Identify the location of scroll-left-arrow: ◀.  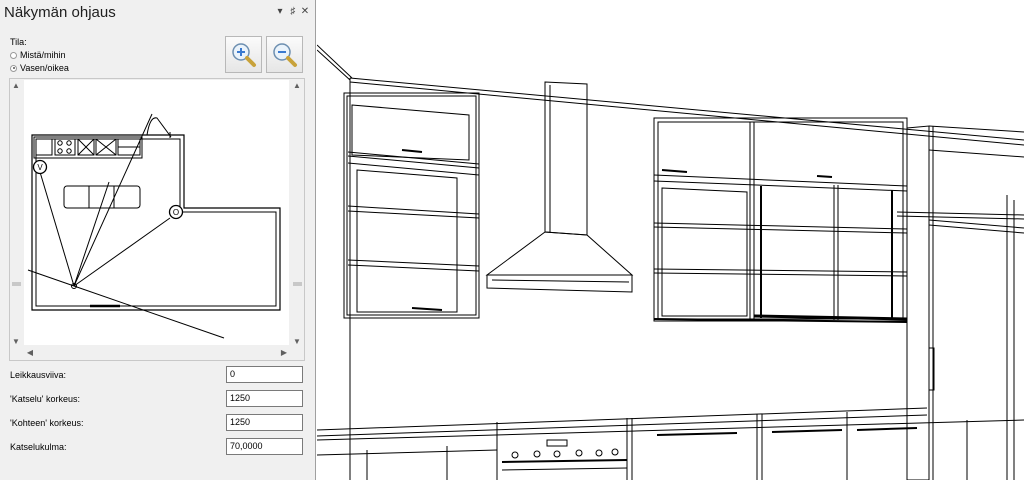
(30, 352).